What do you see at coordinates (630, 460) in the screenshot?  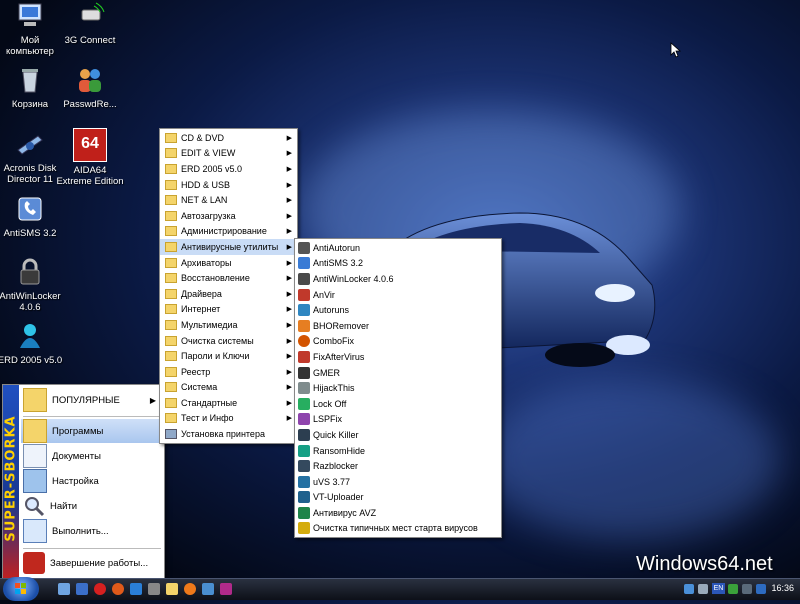 I see `smoke-cloud` at bounding box center [630, 460].